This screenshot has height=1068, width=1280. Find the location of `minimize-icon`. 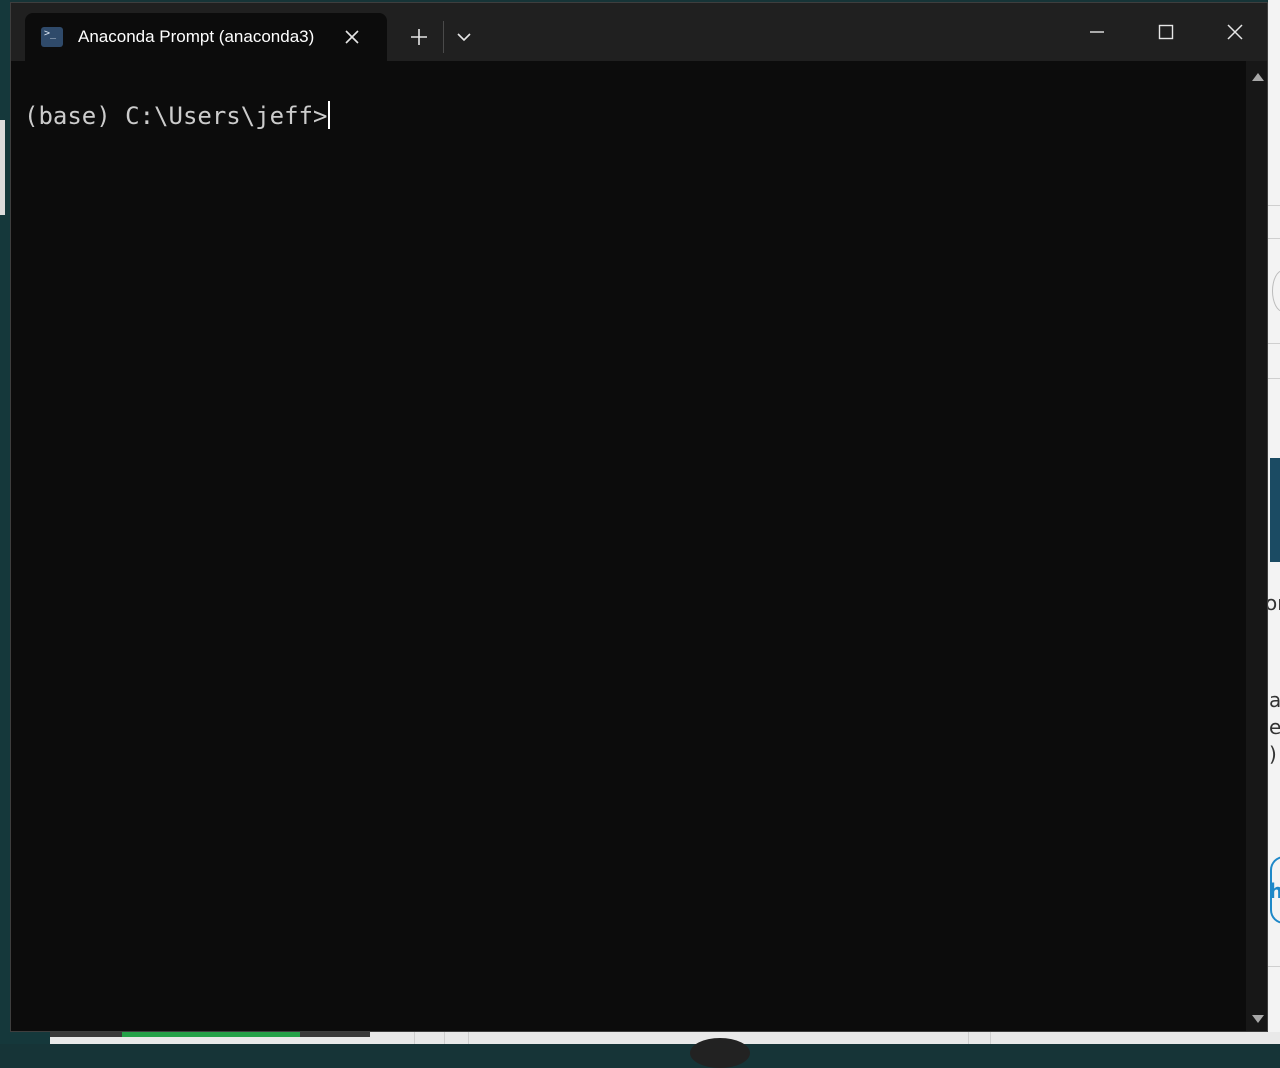

minimize-icon is located at coordinates (1097, 32).